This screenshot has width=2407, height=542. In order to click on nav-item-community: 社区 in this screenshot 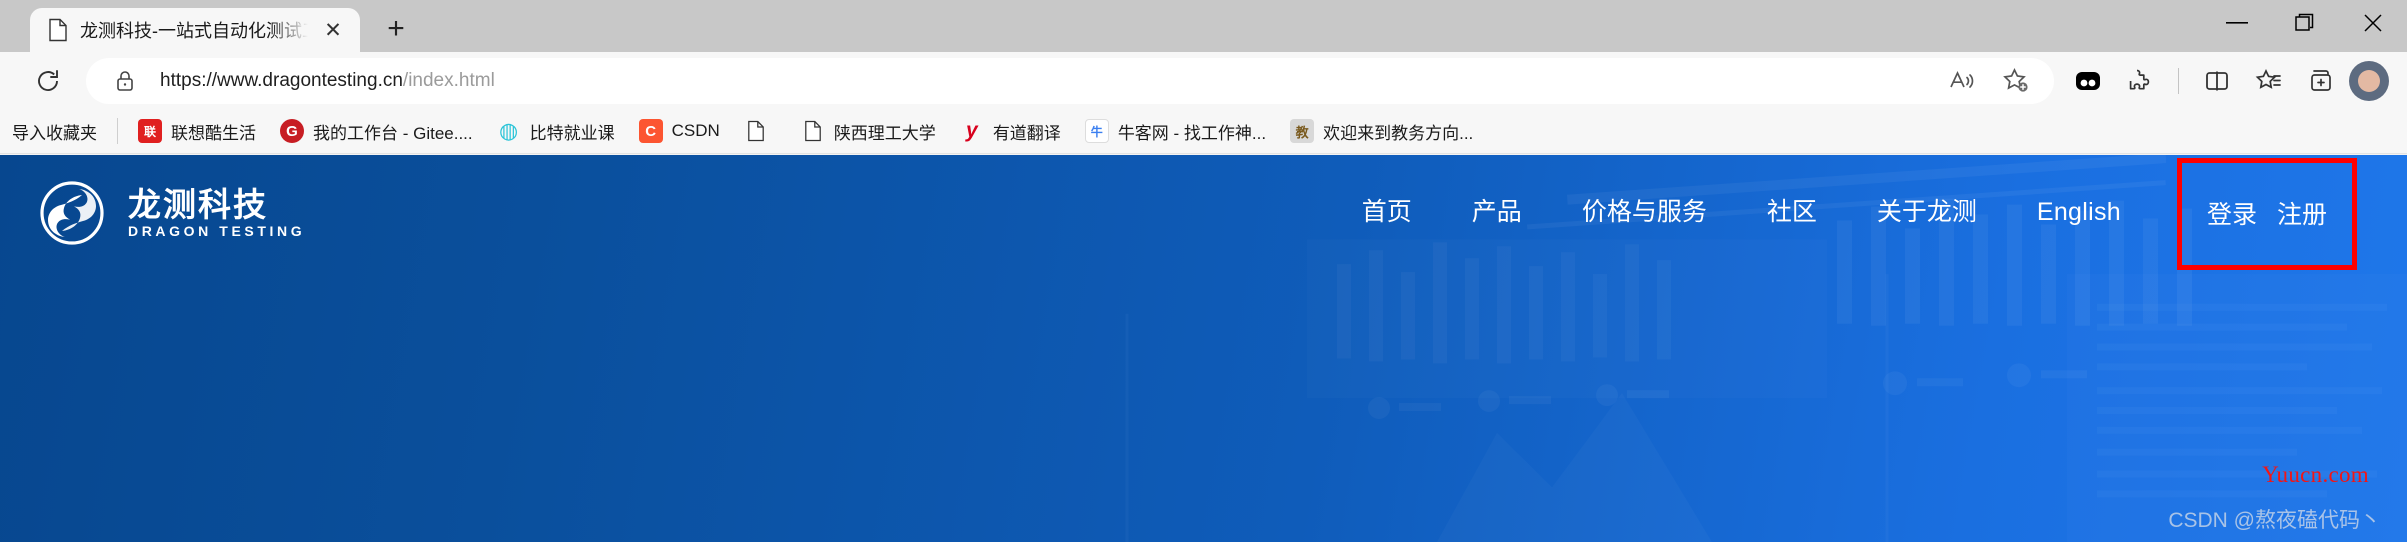, I will do `click(1792, 212)`.